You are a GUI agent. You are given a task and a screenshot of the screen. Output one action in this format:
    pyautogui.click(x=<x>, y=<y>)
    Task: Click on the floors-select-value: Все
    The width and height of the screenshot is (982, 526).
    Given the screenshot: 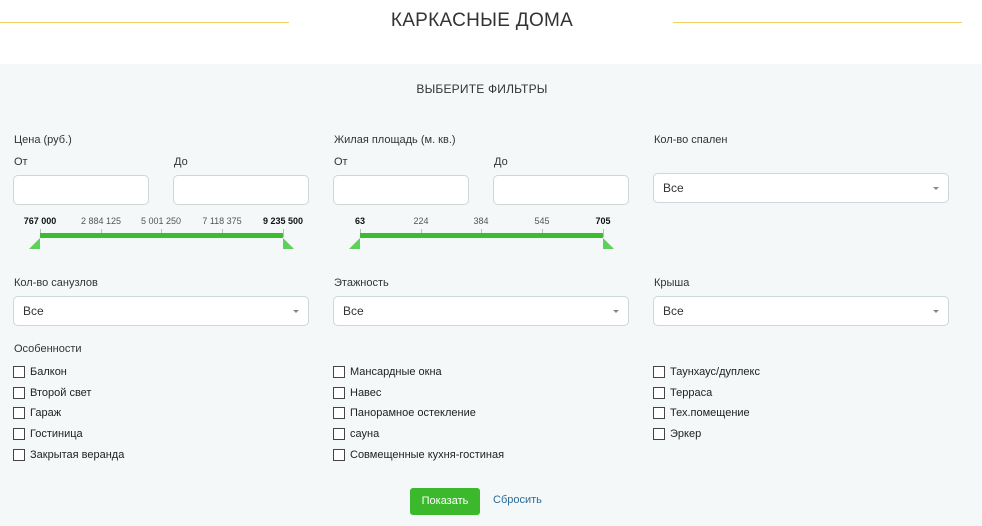 What is the action you would take?
    pyautogui.click(x=353, y=311)
    